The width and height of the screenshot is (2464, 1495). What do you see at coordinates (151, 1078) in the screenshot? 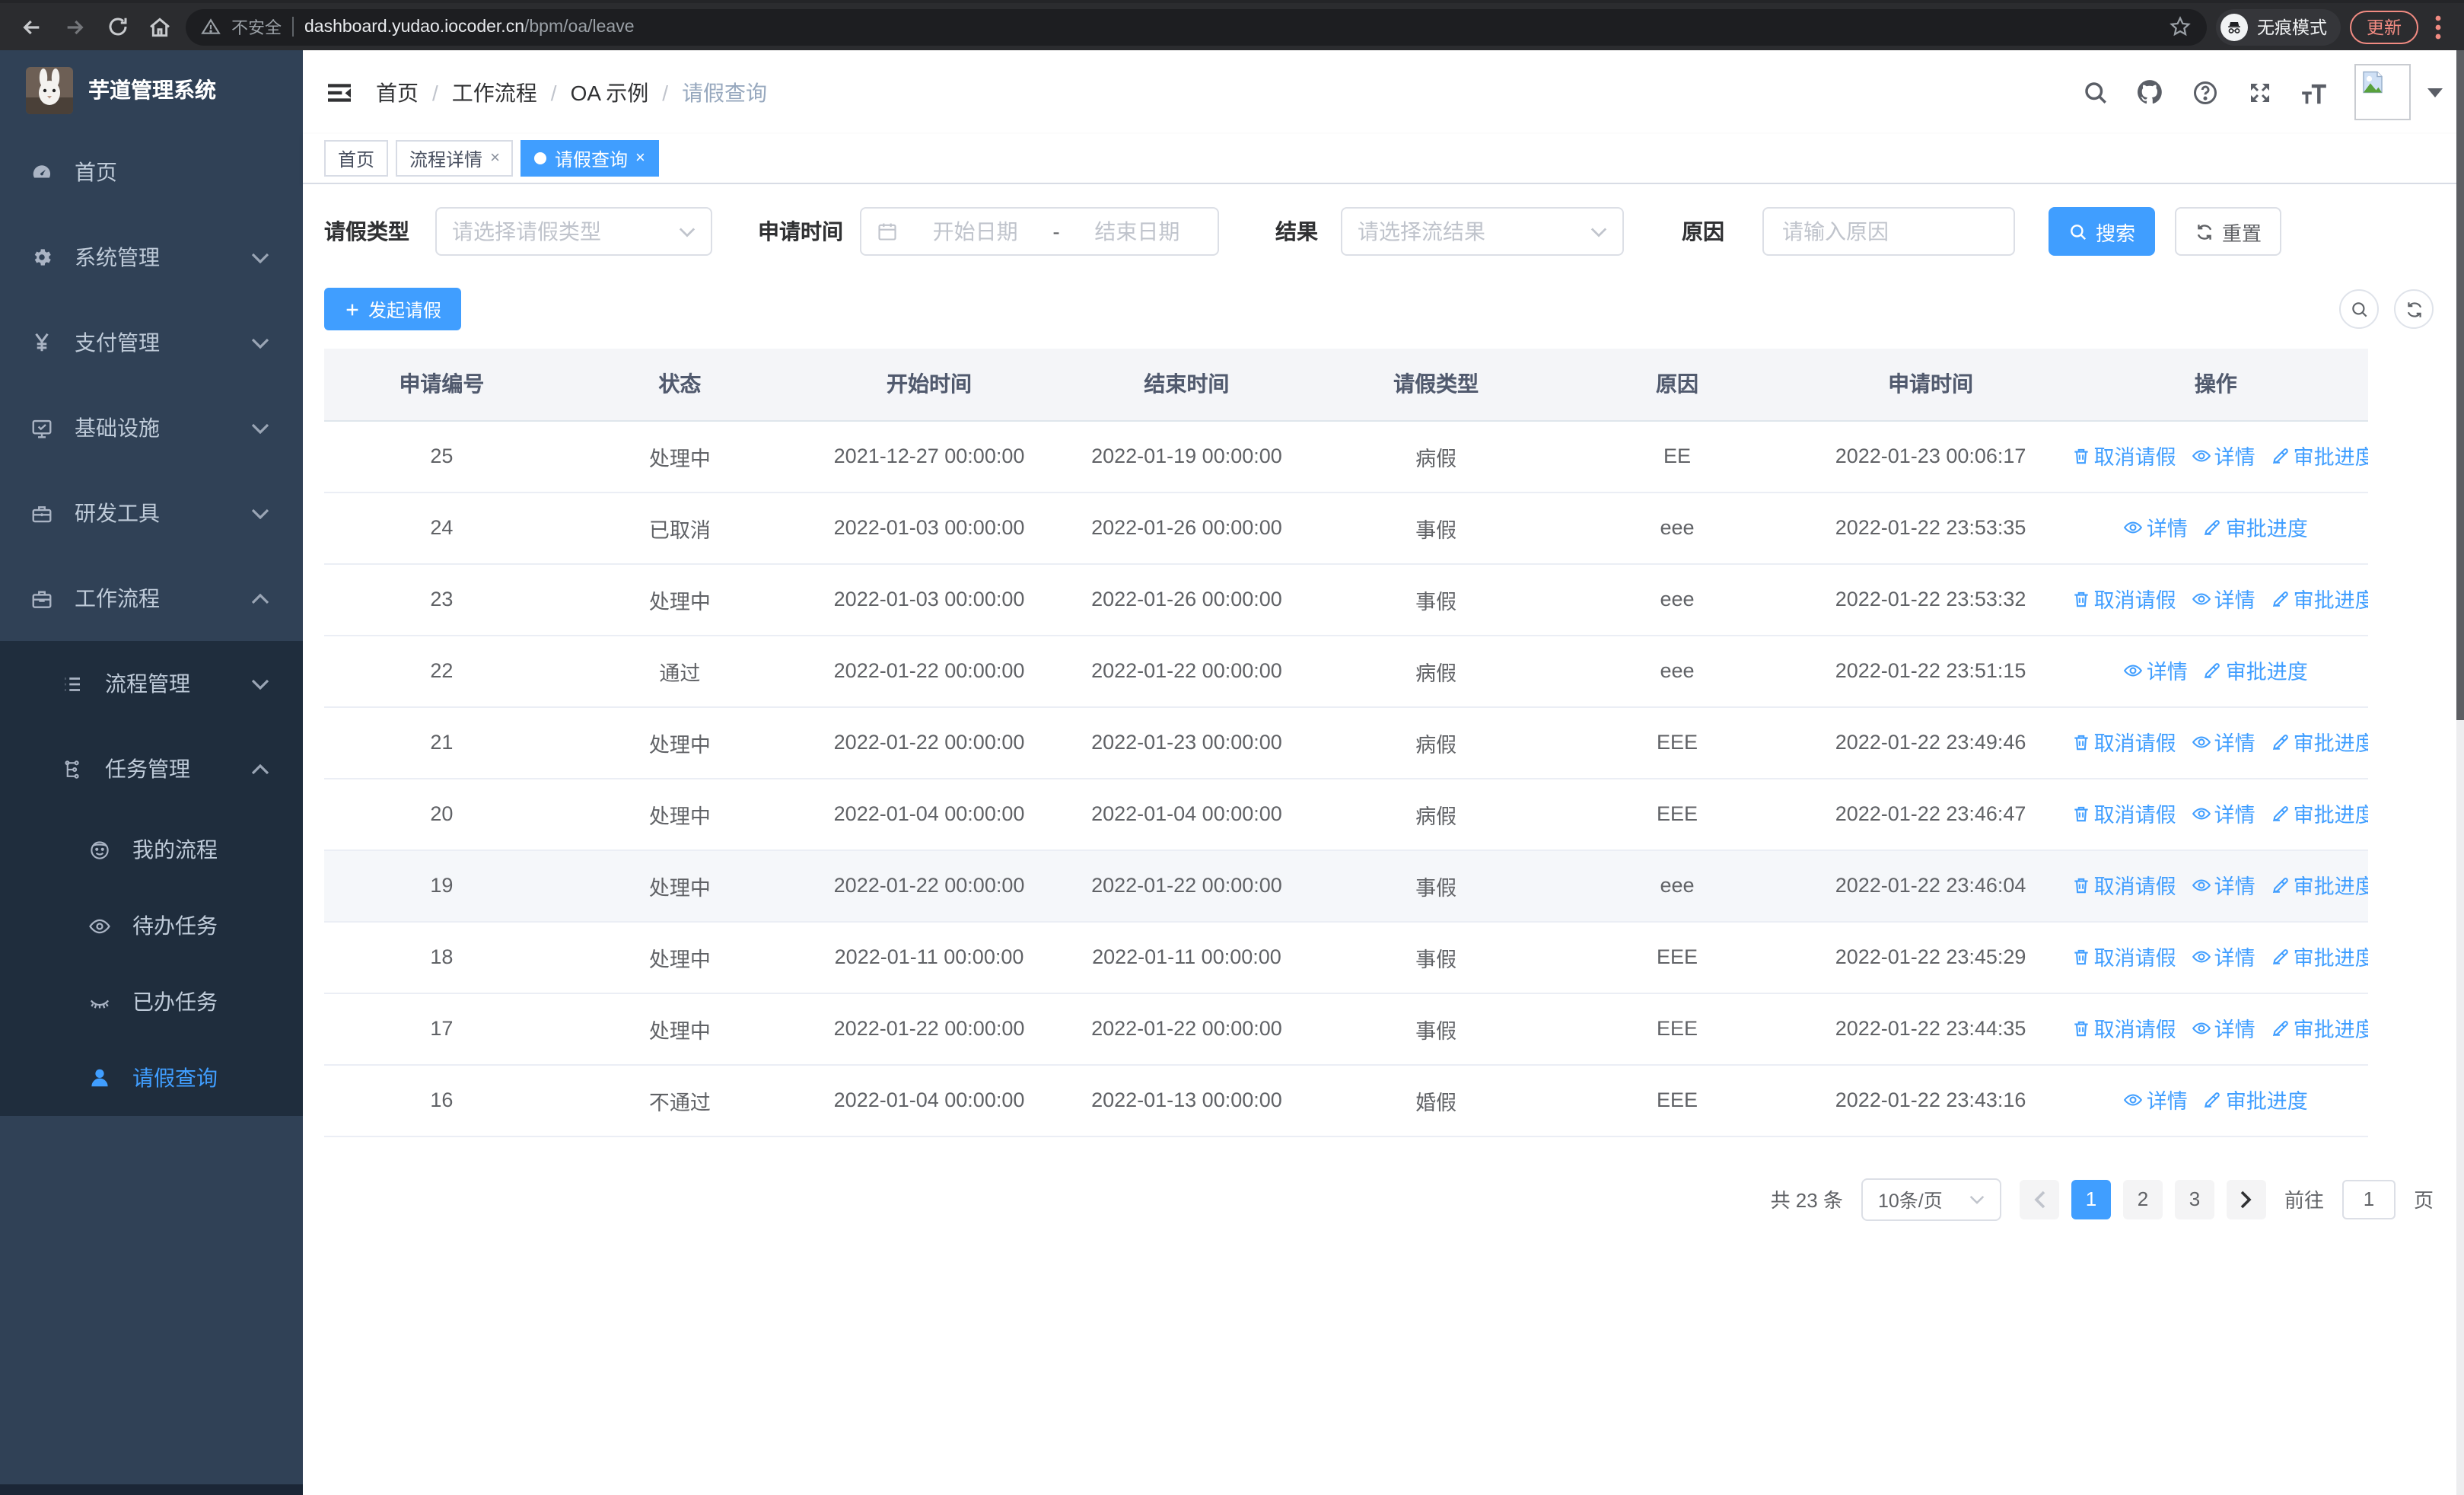
I see `sidebar-item-leave-query: 请假查询` at bounding box center [151, 1078].